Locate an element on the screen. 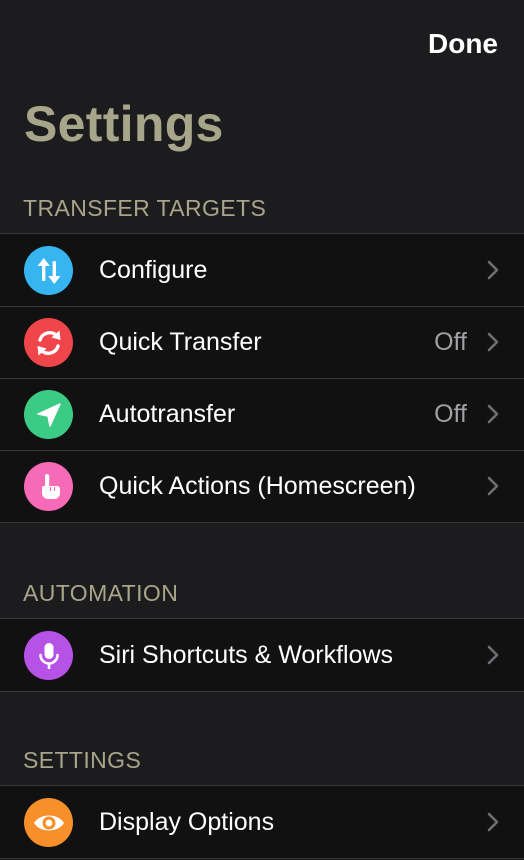 The width and height of the screenshot is (524, 860). row-label-display-options: Display Options is located at coordinates (187, 822).